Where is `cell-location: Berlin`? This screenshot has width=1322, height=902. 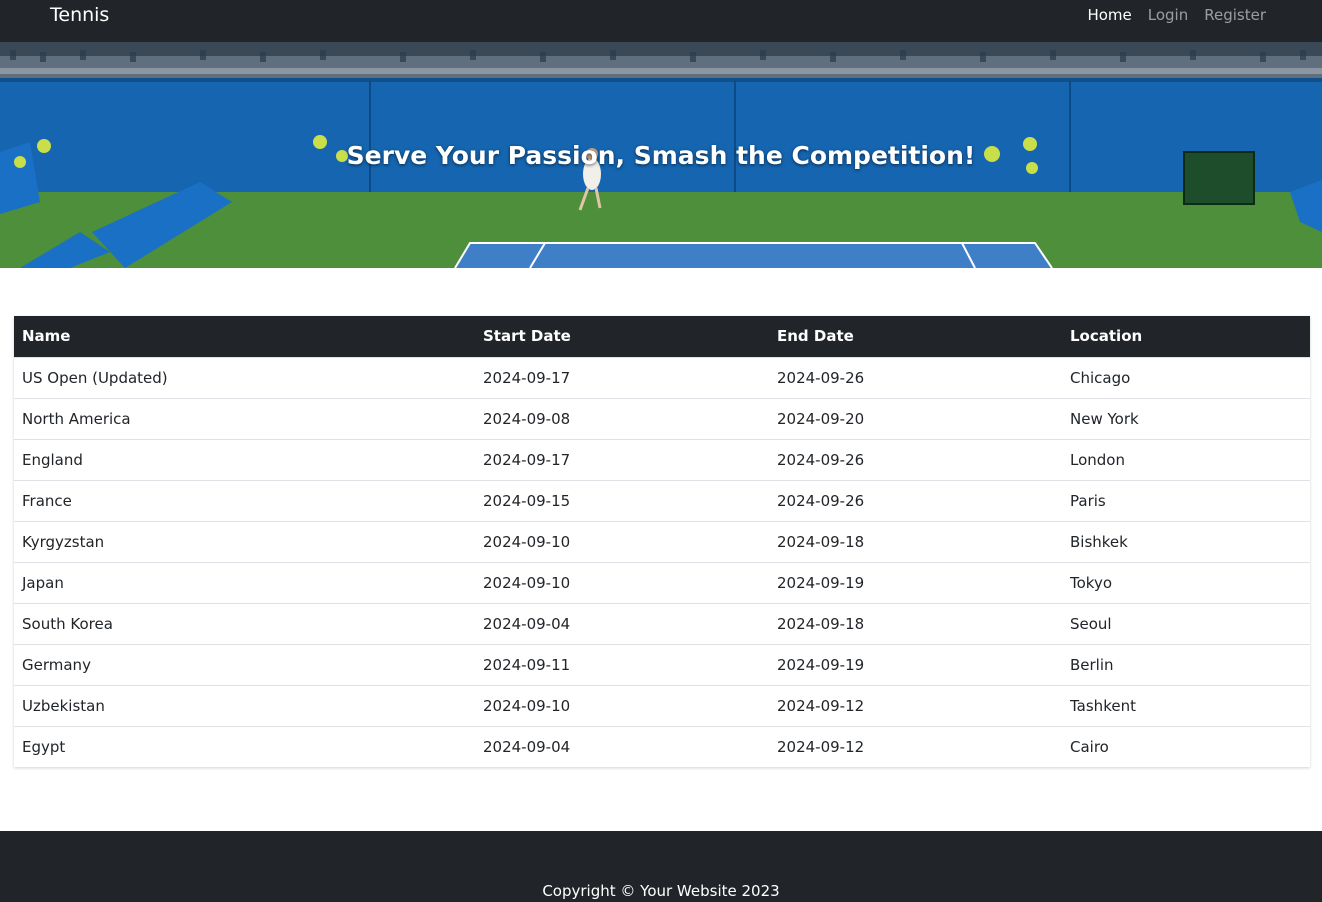 cell-location: Berlin is located at coordinates (1186, 664).